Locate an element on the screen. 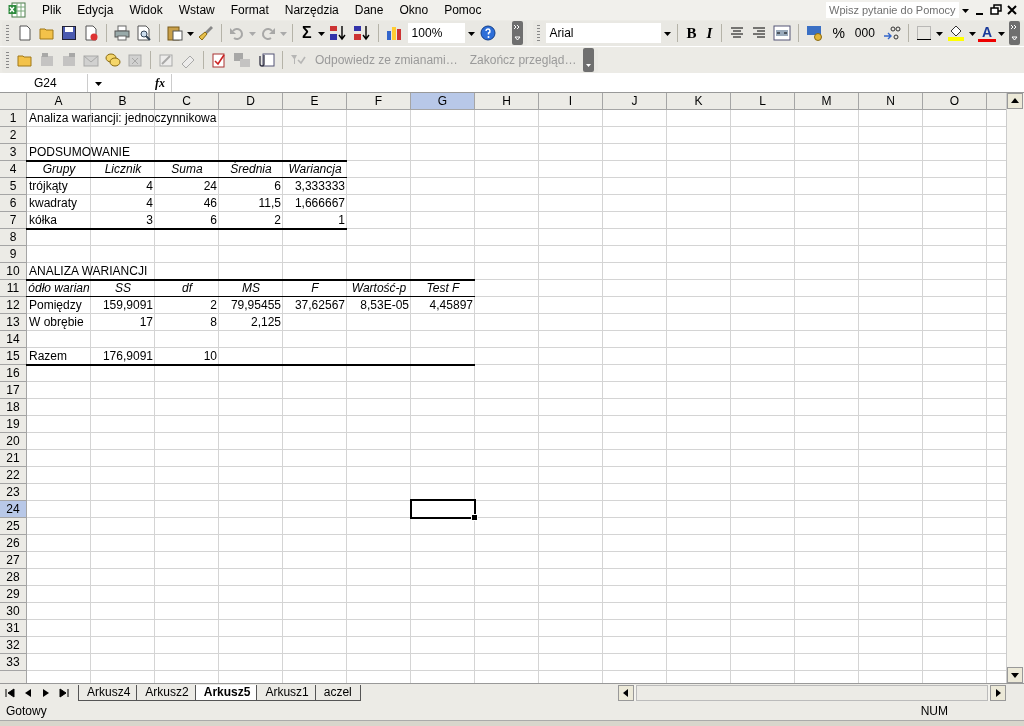 The width and height of the screenshot is (1024, 726). row-header: 29 is located at coordinates (13, 594).